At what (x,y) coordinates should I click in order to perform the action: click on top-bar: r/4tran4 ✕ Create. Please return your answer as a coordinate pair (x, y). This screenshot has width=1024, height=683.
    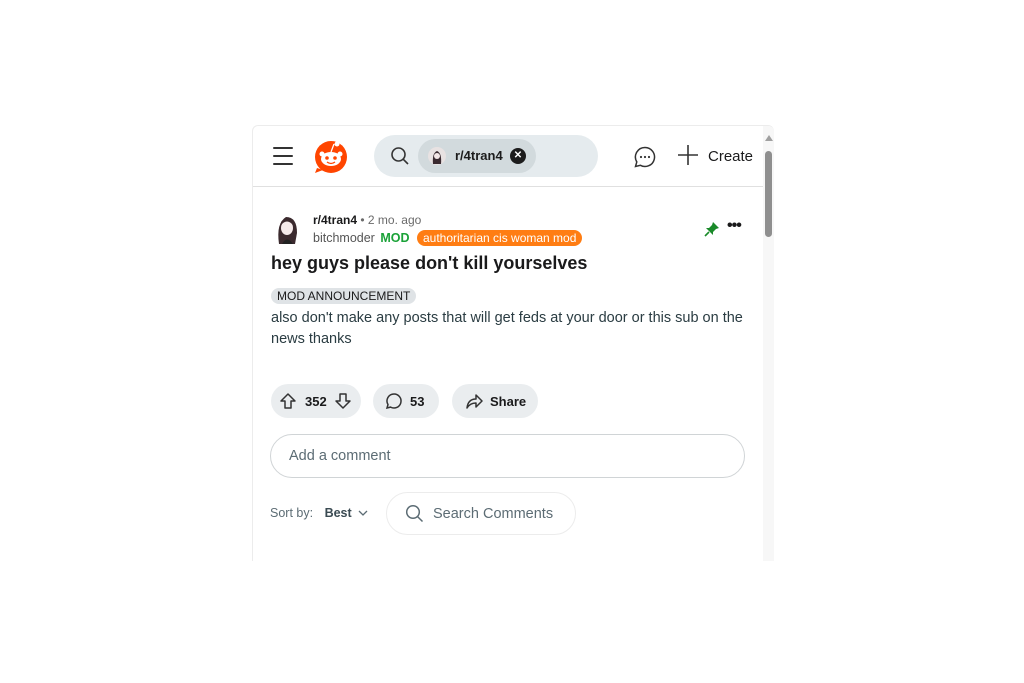
    Looking at the image, I should click on (508, 156).